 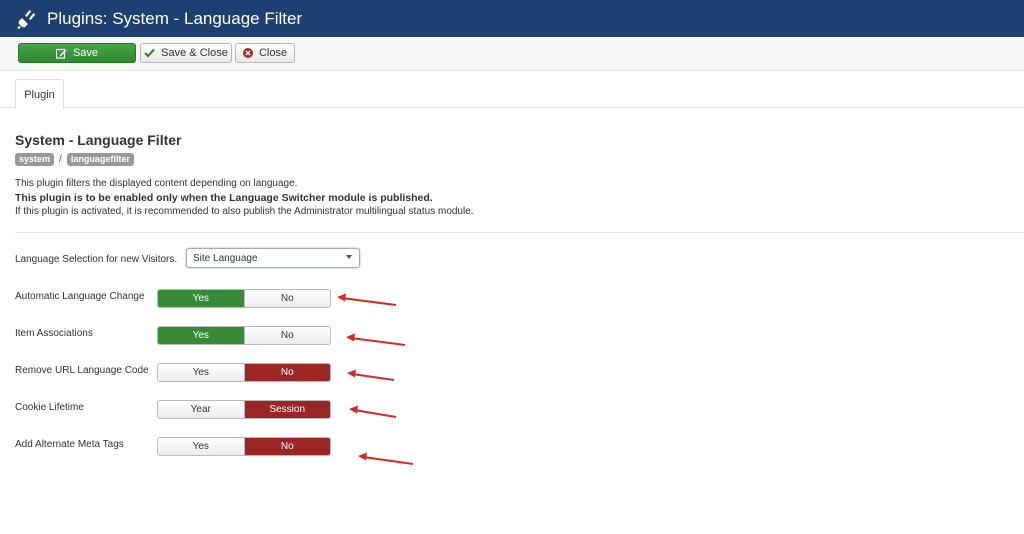 I want to click on divider, so click(x=519, y=232).